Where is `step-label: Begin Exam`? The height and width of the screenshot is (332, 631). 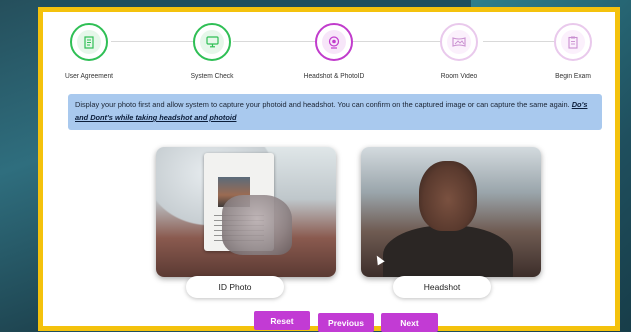 step-label: Begin Exam is located at coordinates (573, 76).